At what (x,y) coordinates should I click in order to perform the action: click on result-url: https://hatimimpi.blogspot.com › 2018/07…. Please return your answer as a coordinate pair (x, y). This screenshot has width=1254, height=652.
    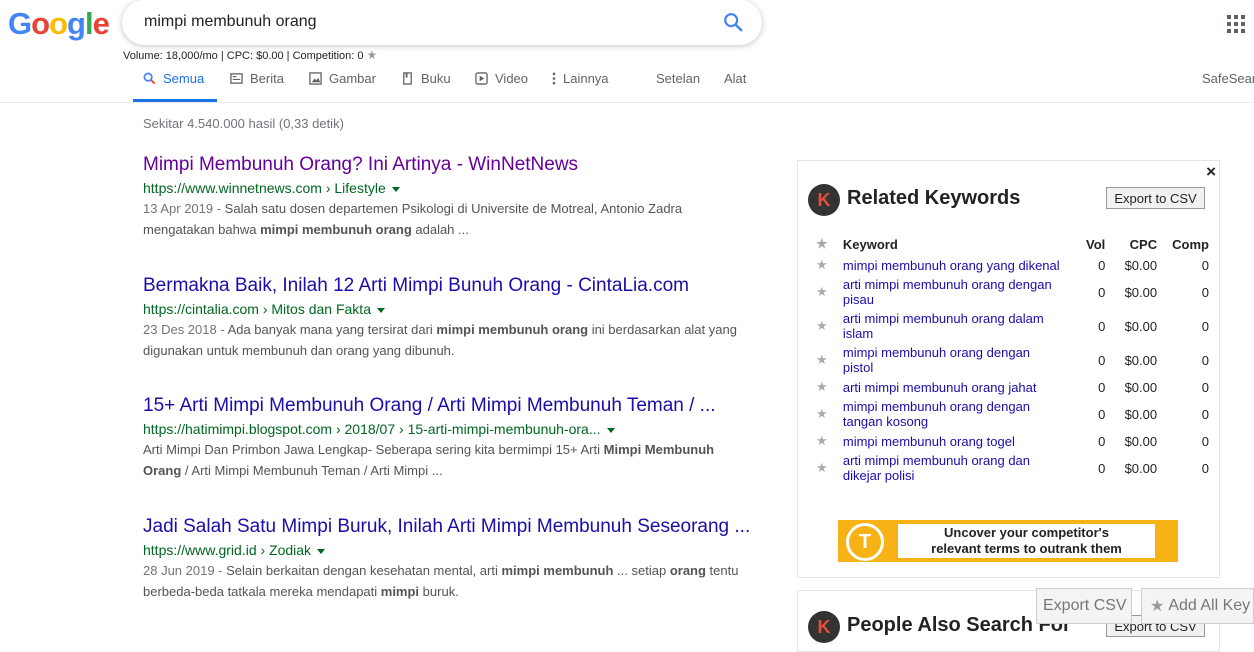
    Looking at the image, I should click on (448, 429).